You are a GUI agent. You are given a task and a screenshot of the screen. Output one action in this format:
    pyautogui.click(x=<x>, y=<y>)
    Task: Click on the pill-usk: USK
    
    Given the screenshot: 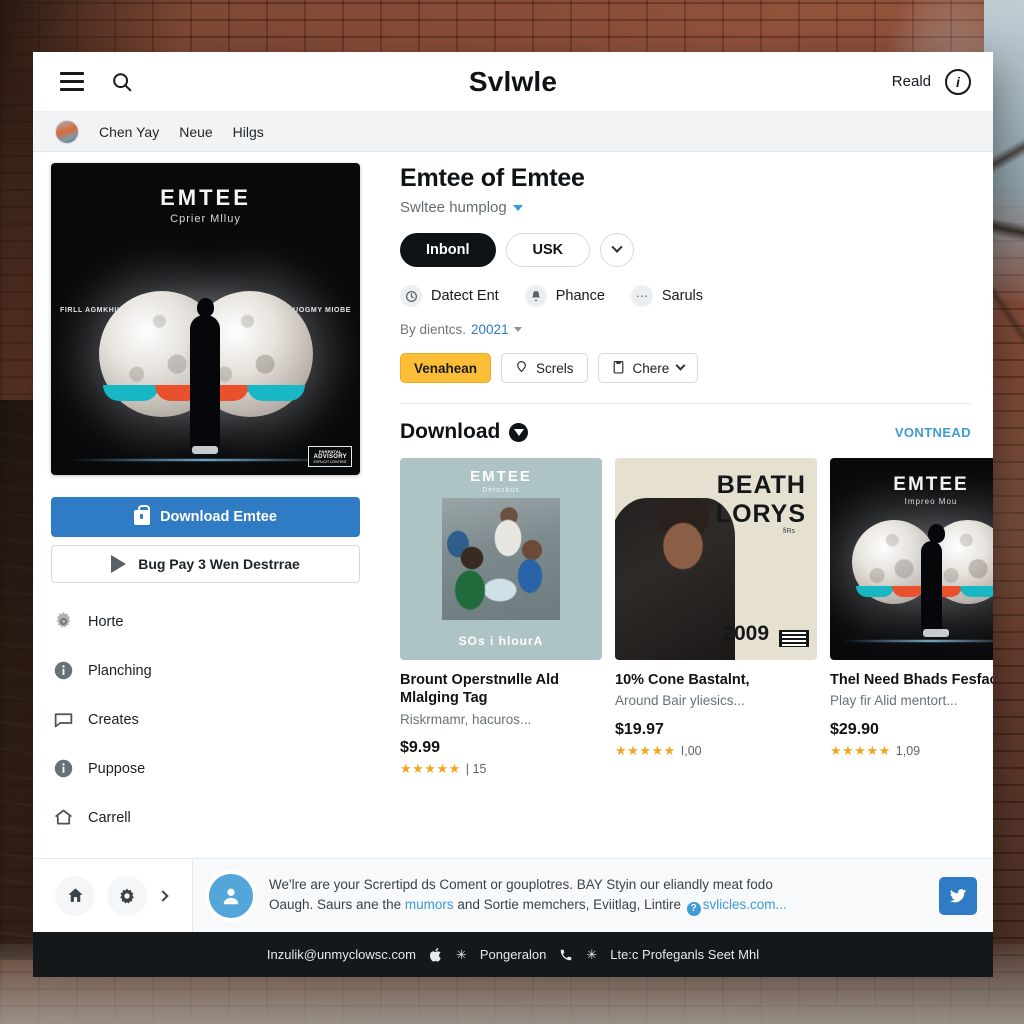 What is the action you would take?
    pyautogui.click(x=548, y=250)
    